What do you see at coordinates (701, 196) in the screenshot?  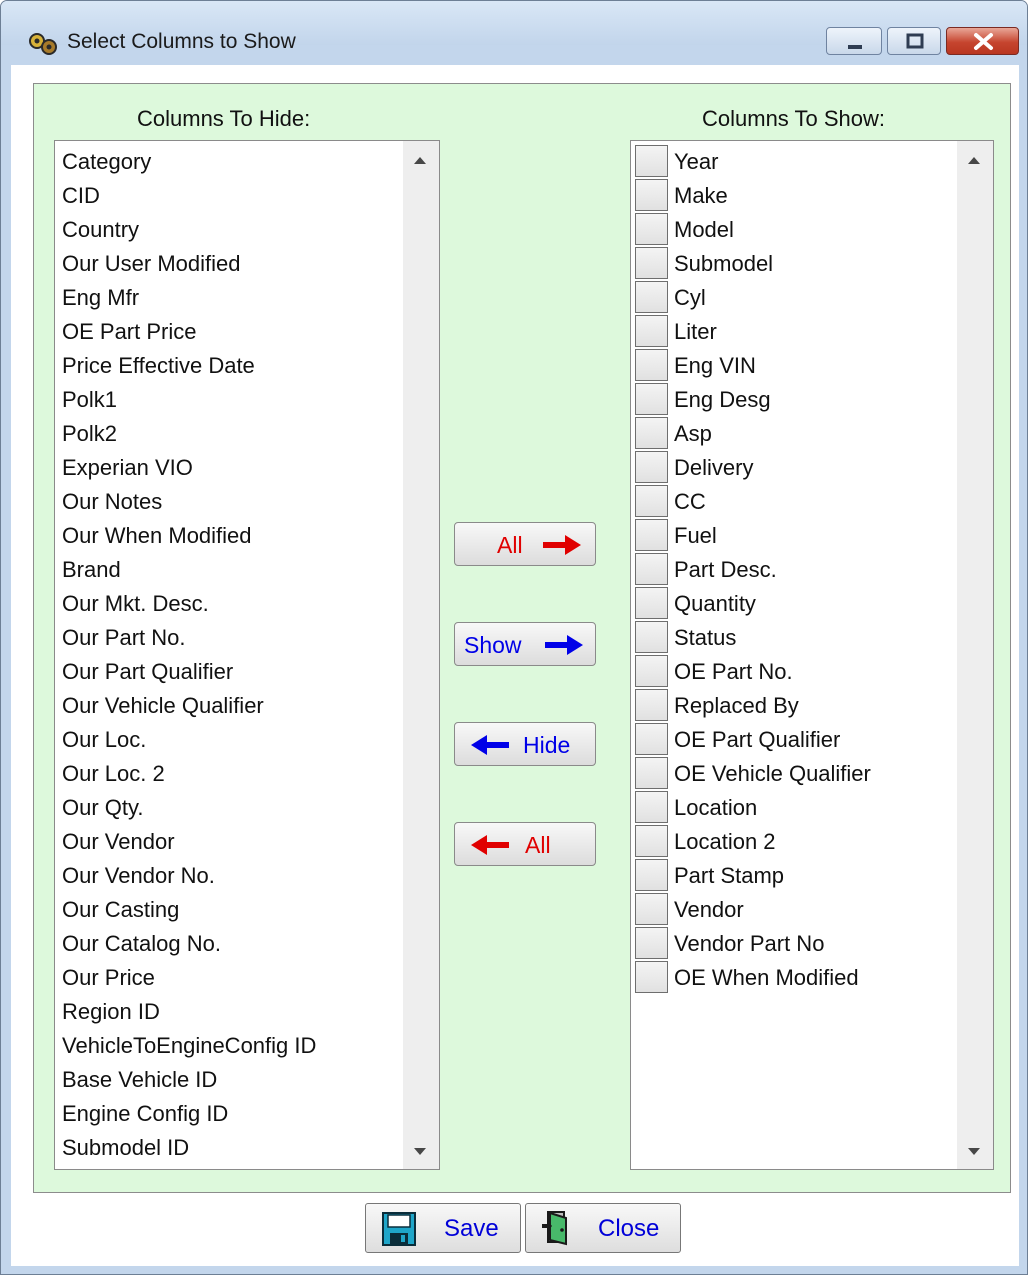 I see `show-item: Make` at bounding box center [701, 196].